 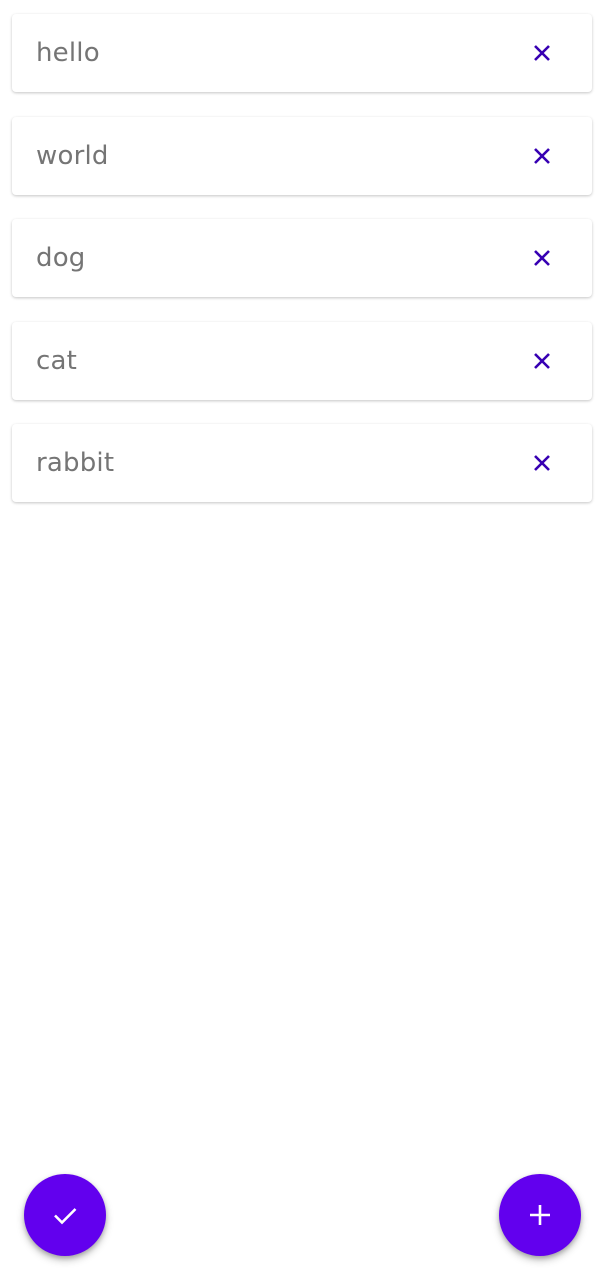 What do you see at coordinates (302, 258) in the screenshot?
I see `list-item: dog` at bounding box center [302, 258].